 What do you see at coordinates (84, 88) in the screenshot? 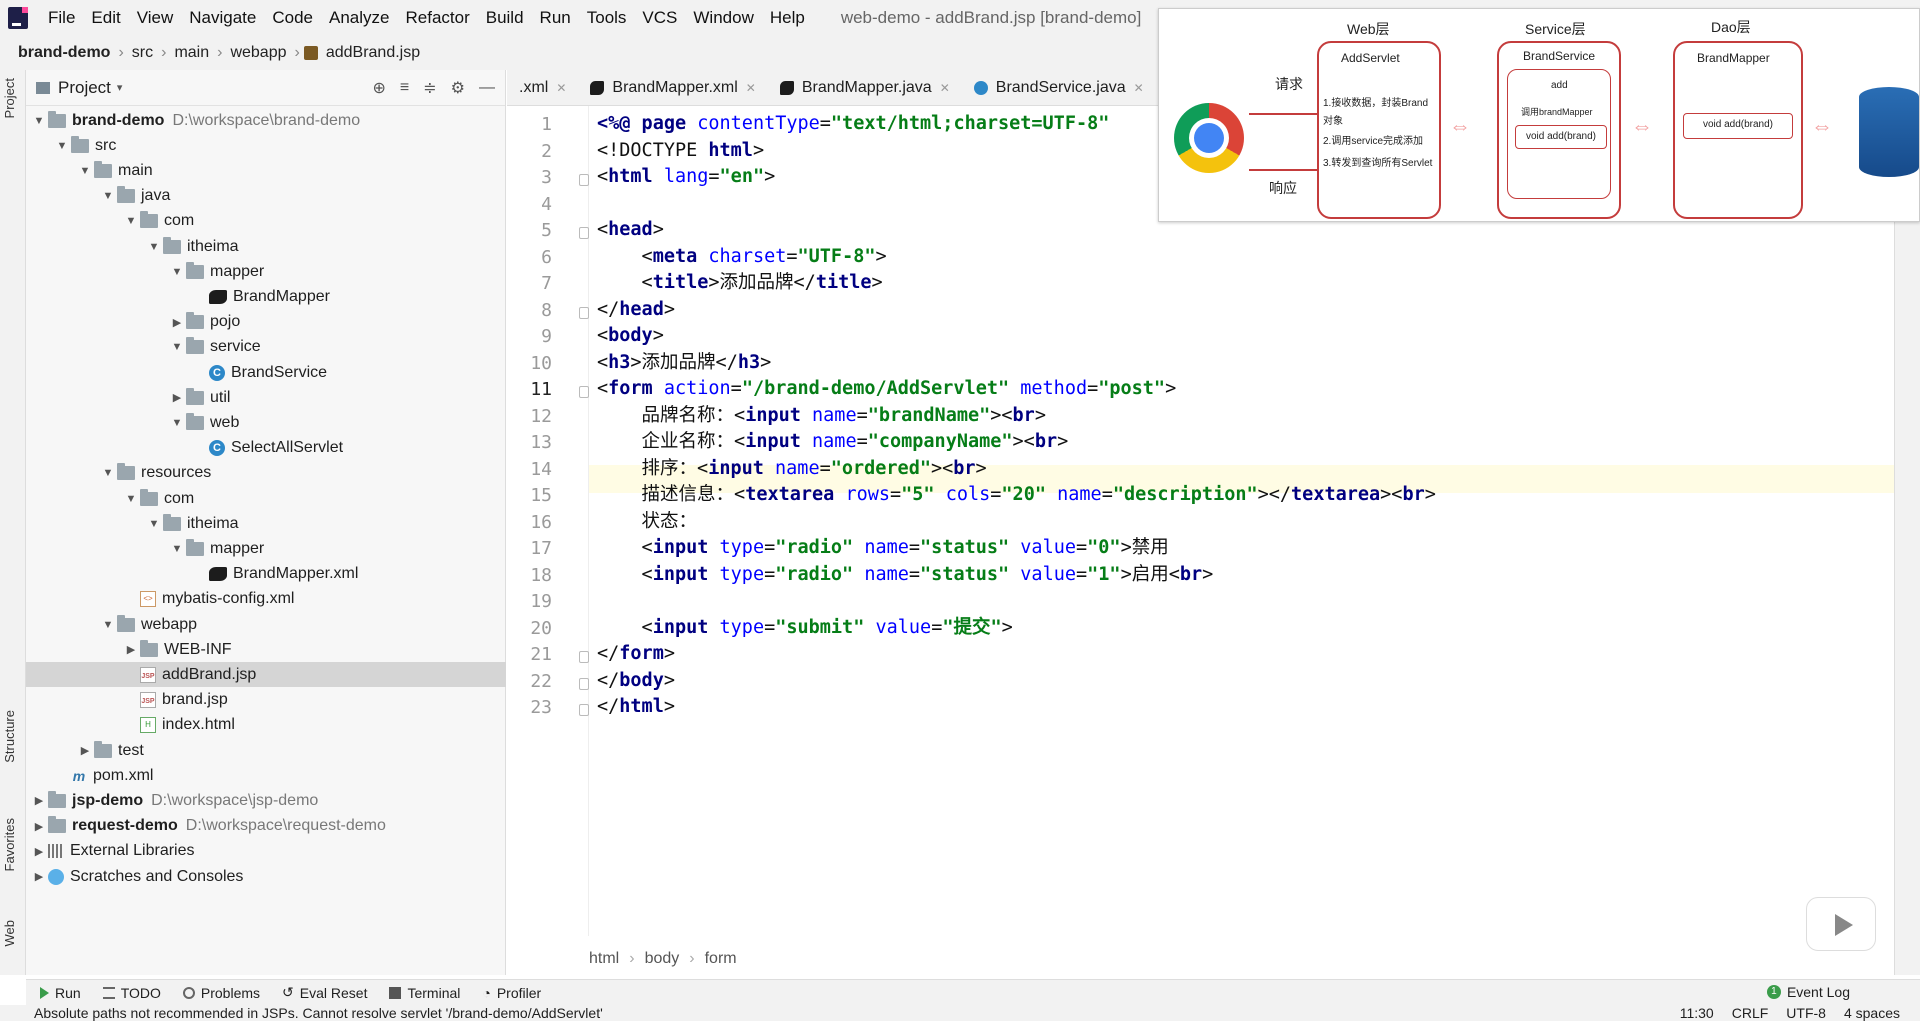
I see `project-panel-title: Project` at bounding box center [84, 88].